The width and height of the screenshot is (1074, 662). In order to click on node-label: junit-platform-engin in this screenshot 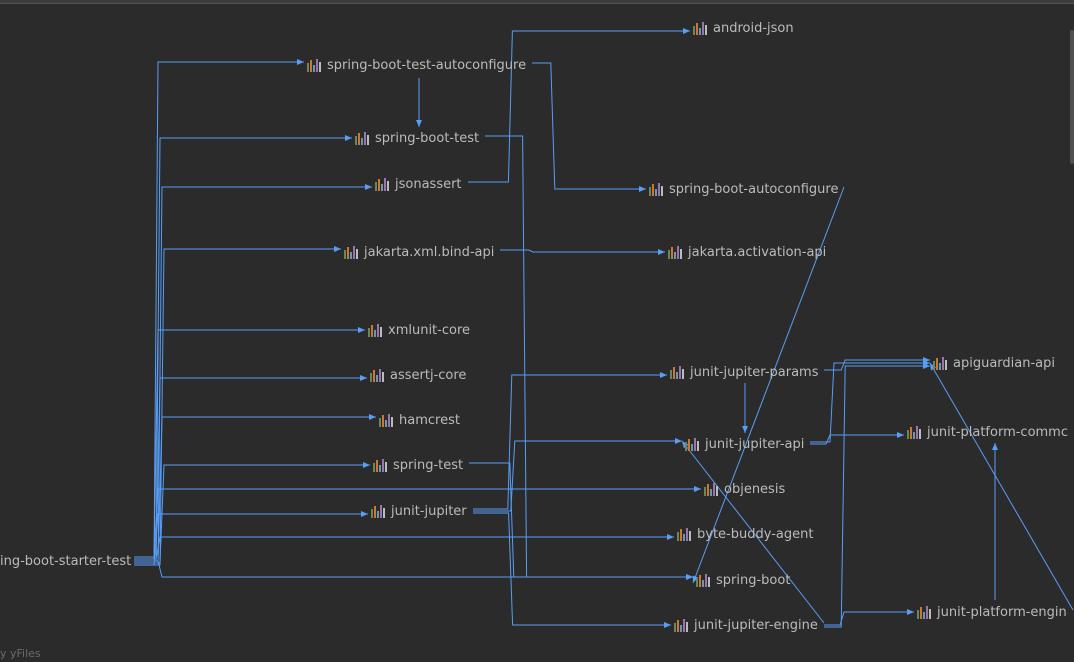, I will do `click(1002, 612)`.